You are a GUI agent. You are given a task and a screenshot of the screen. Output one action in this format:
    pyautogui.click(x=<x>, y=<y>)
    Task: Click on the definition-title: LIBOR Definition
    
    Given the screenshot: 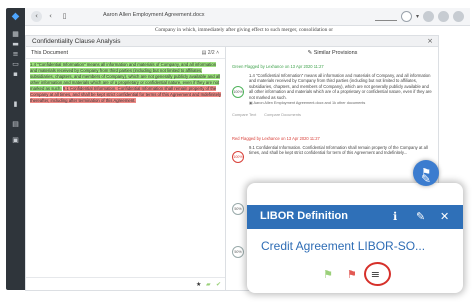 What is the action you would take?
    pyautogui.click(x=304, y=216)
    